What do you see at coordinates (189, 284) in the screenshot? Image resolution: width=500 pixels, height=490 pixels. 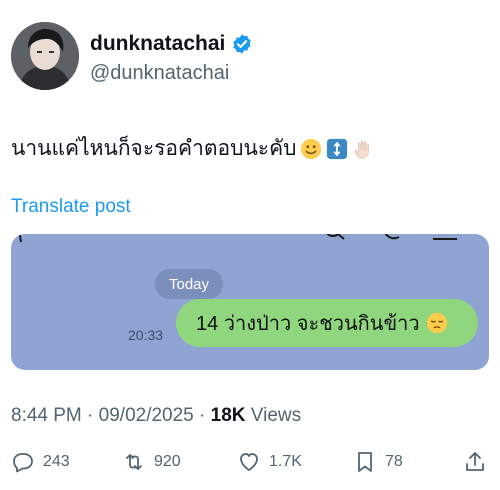 I see `date-separator-pill: Today` at bounding box center [189, 284].